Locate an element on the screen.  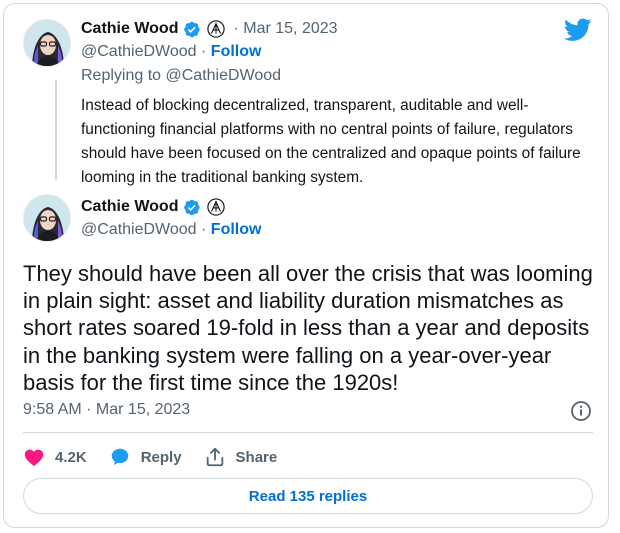
share-upload-icon is located at coordinates (214, 457).